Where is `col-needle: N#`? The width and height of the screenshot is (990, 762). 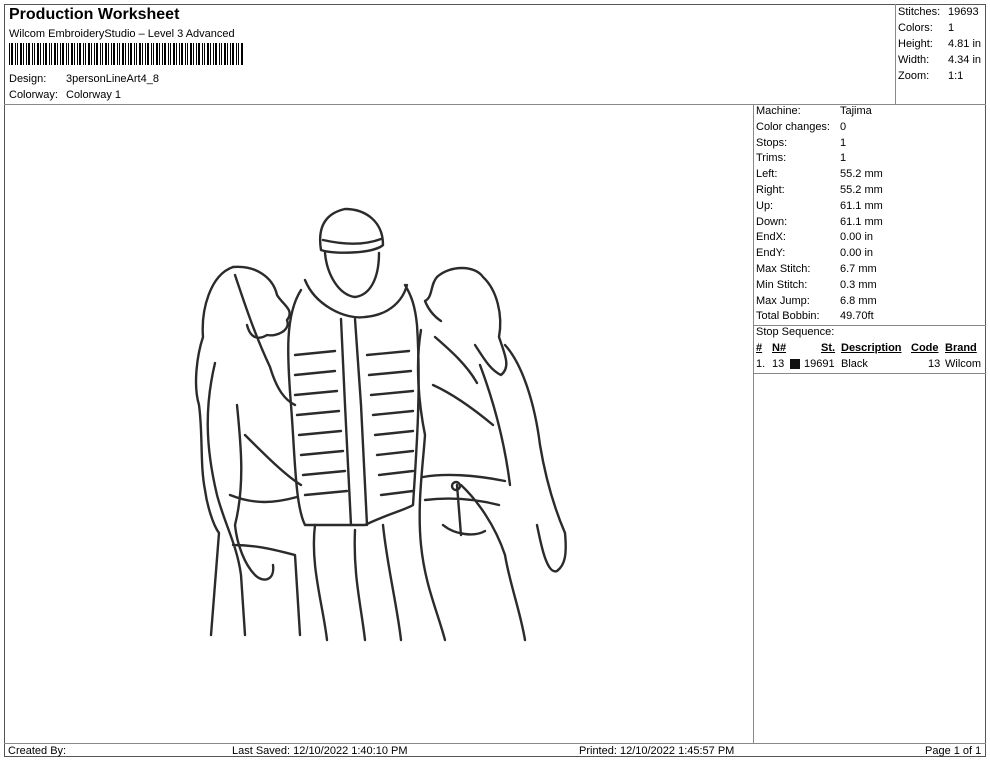
col-needle: N# is located at coordinates (779, 348).